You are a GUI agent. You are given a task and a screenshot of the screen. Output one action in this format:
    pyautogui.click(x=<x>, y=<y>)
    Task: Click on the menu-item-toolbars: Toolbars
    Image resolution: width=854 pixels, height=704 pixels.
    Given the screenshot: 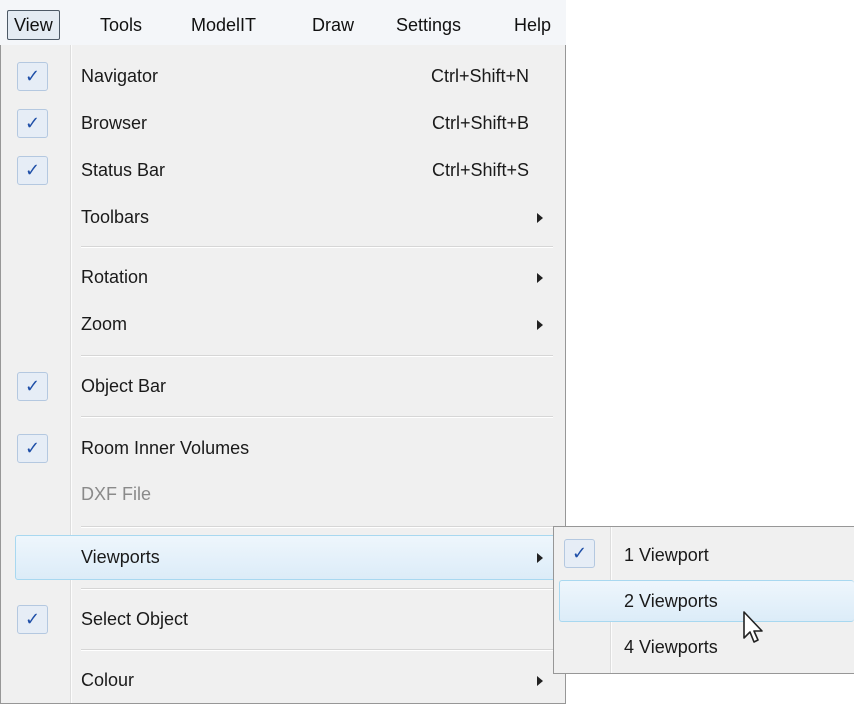 What is the action you would take?
    pyautogui.click(x=283, y=217)
    